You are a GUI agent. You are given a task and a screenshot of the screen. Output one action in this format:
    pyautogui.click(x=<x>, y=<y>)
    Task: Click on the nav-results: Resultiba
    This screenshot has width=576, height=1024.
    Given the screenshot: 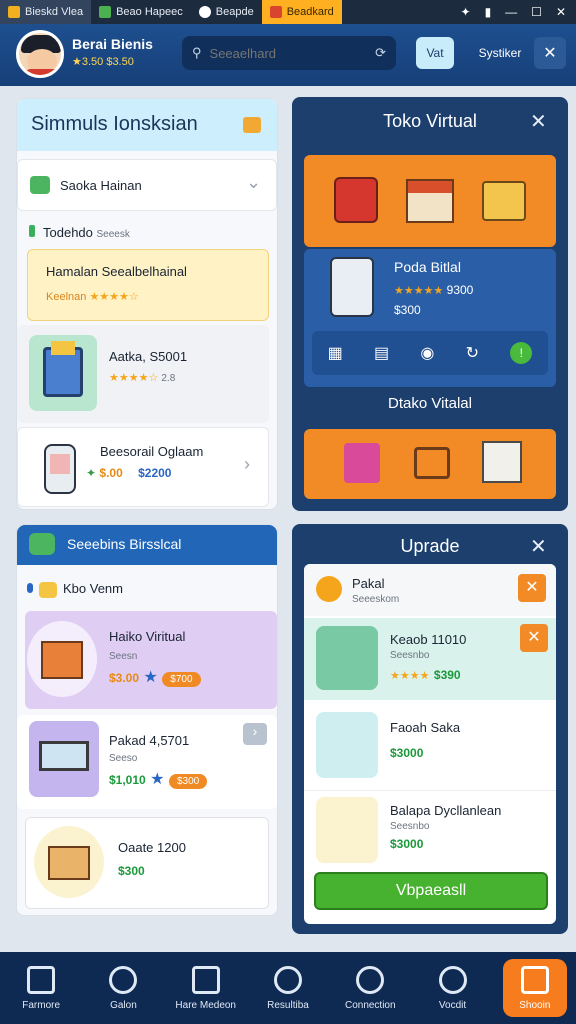 What is the action you would take?
    pyautogui.click(x=288, y=988)
    